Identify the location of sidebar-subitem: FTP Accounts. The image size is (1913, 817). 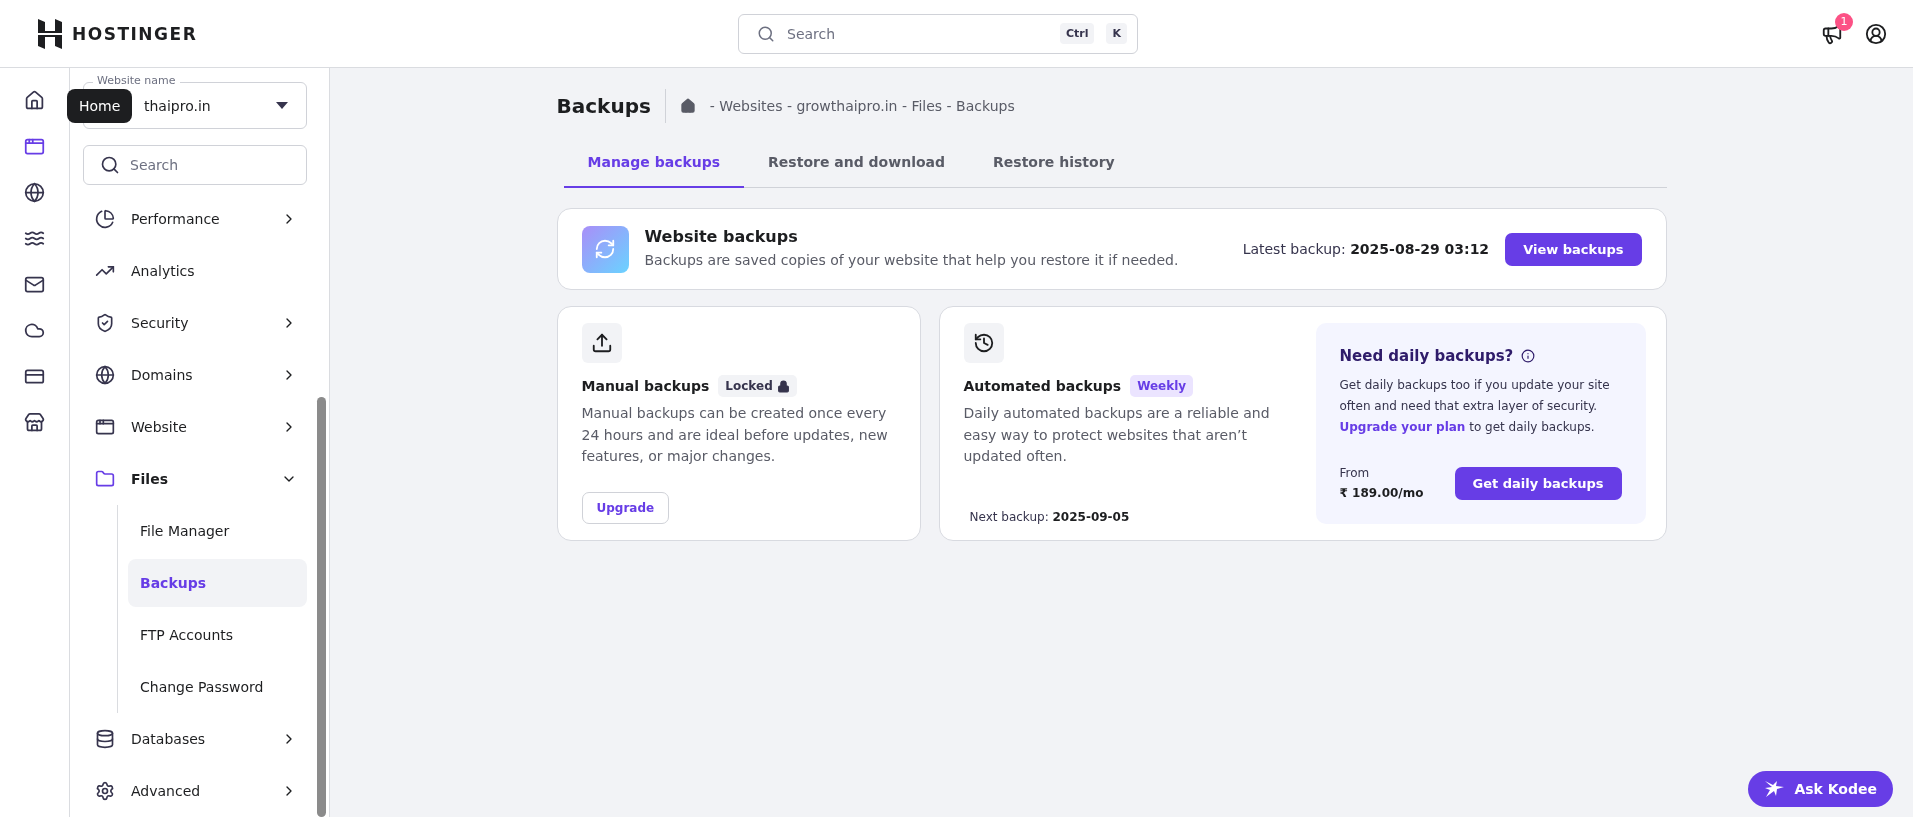
(217, 635).